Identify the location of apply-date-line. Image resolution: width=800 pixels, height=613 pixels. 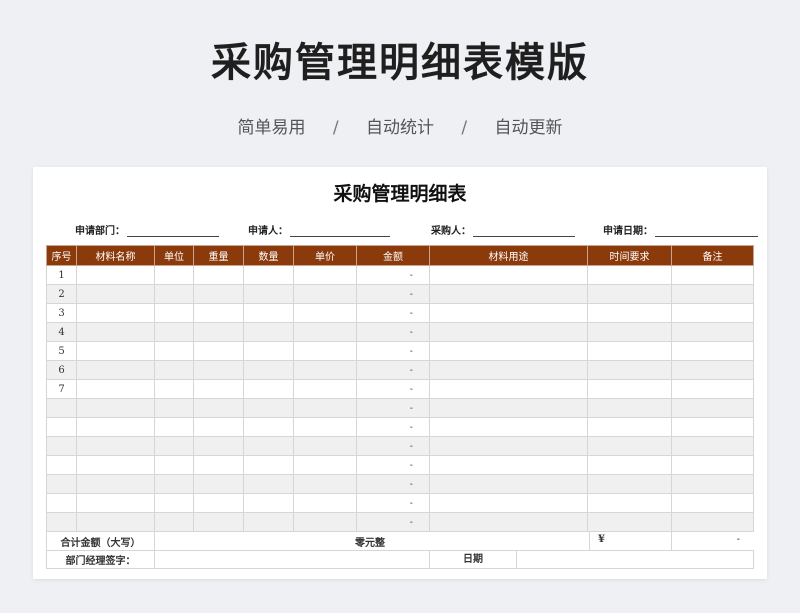
(706, 231).